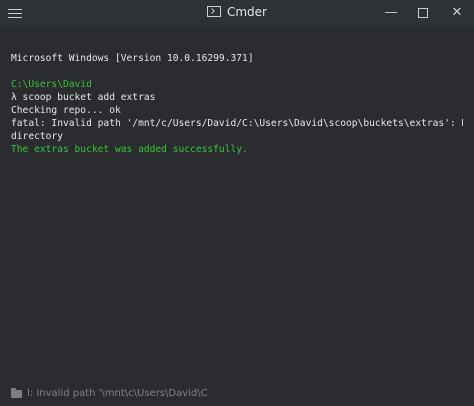 The image size is (474, 406). I want to click on terminal-command-line: λ scoop bucket add extras, so click(83, 97).